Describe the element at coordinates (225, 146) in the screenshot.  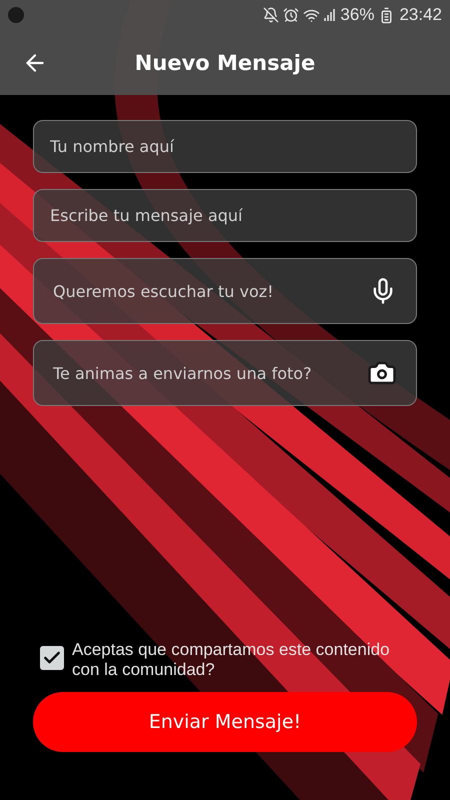
I see `text-field: Tu nombre aquí` at that location.